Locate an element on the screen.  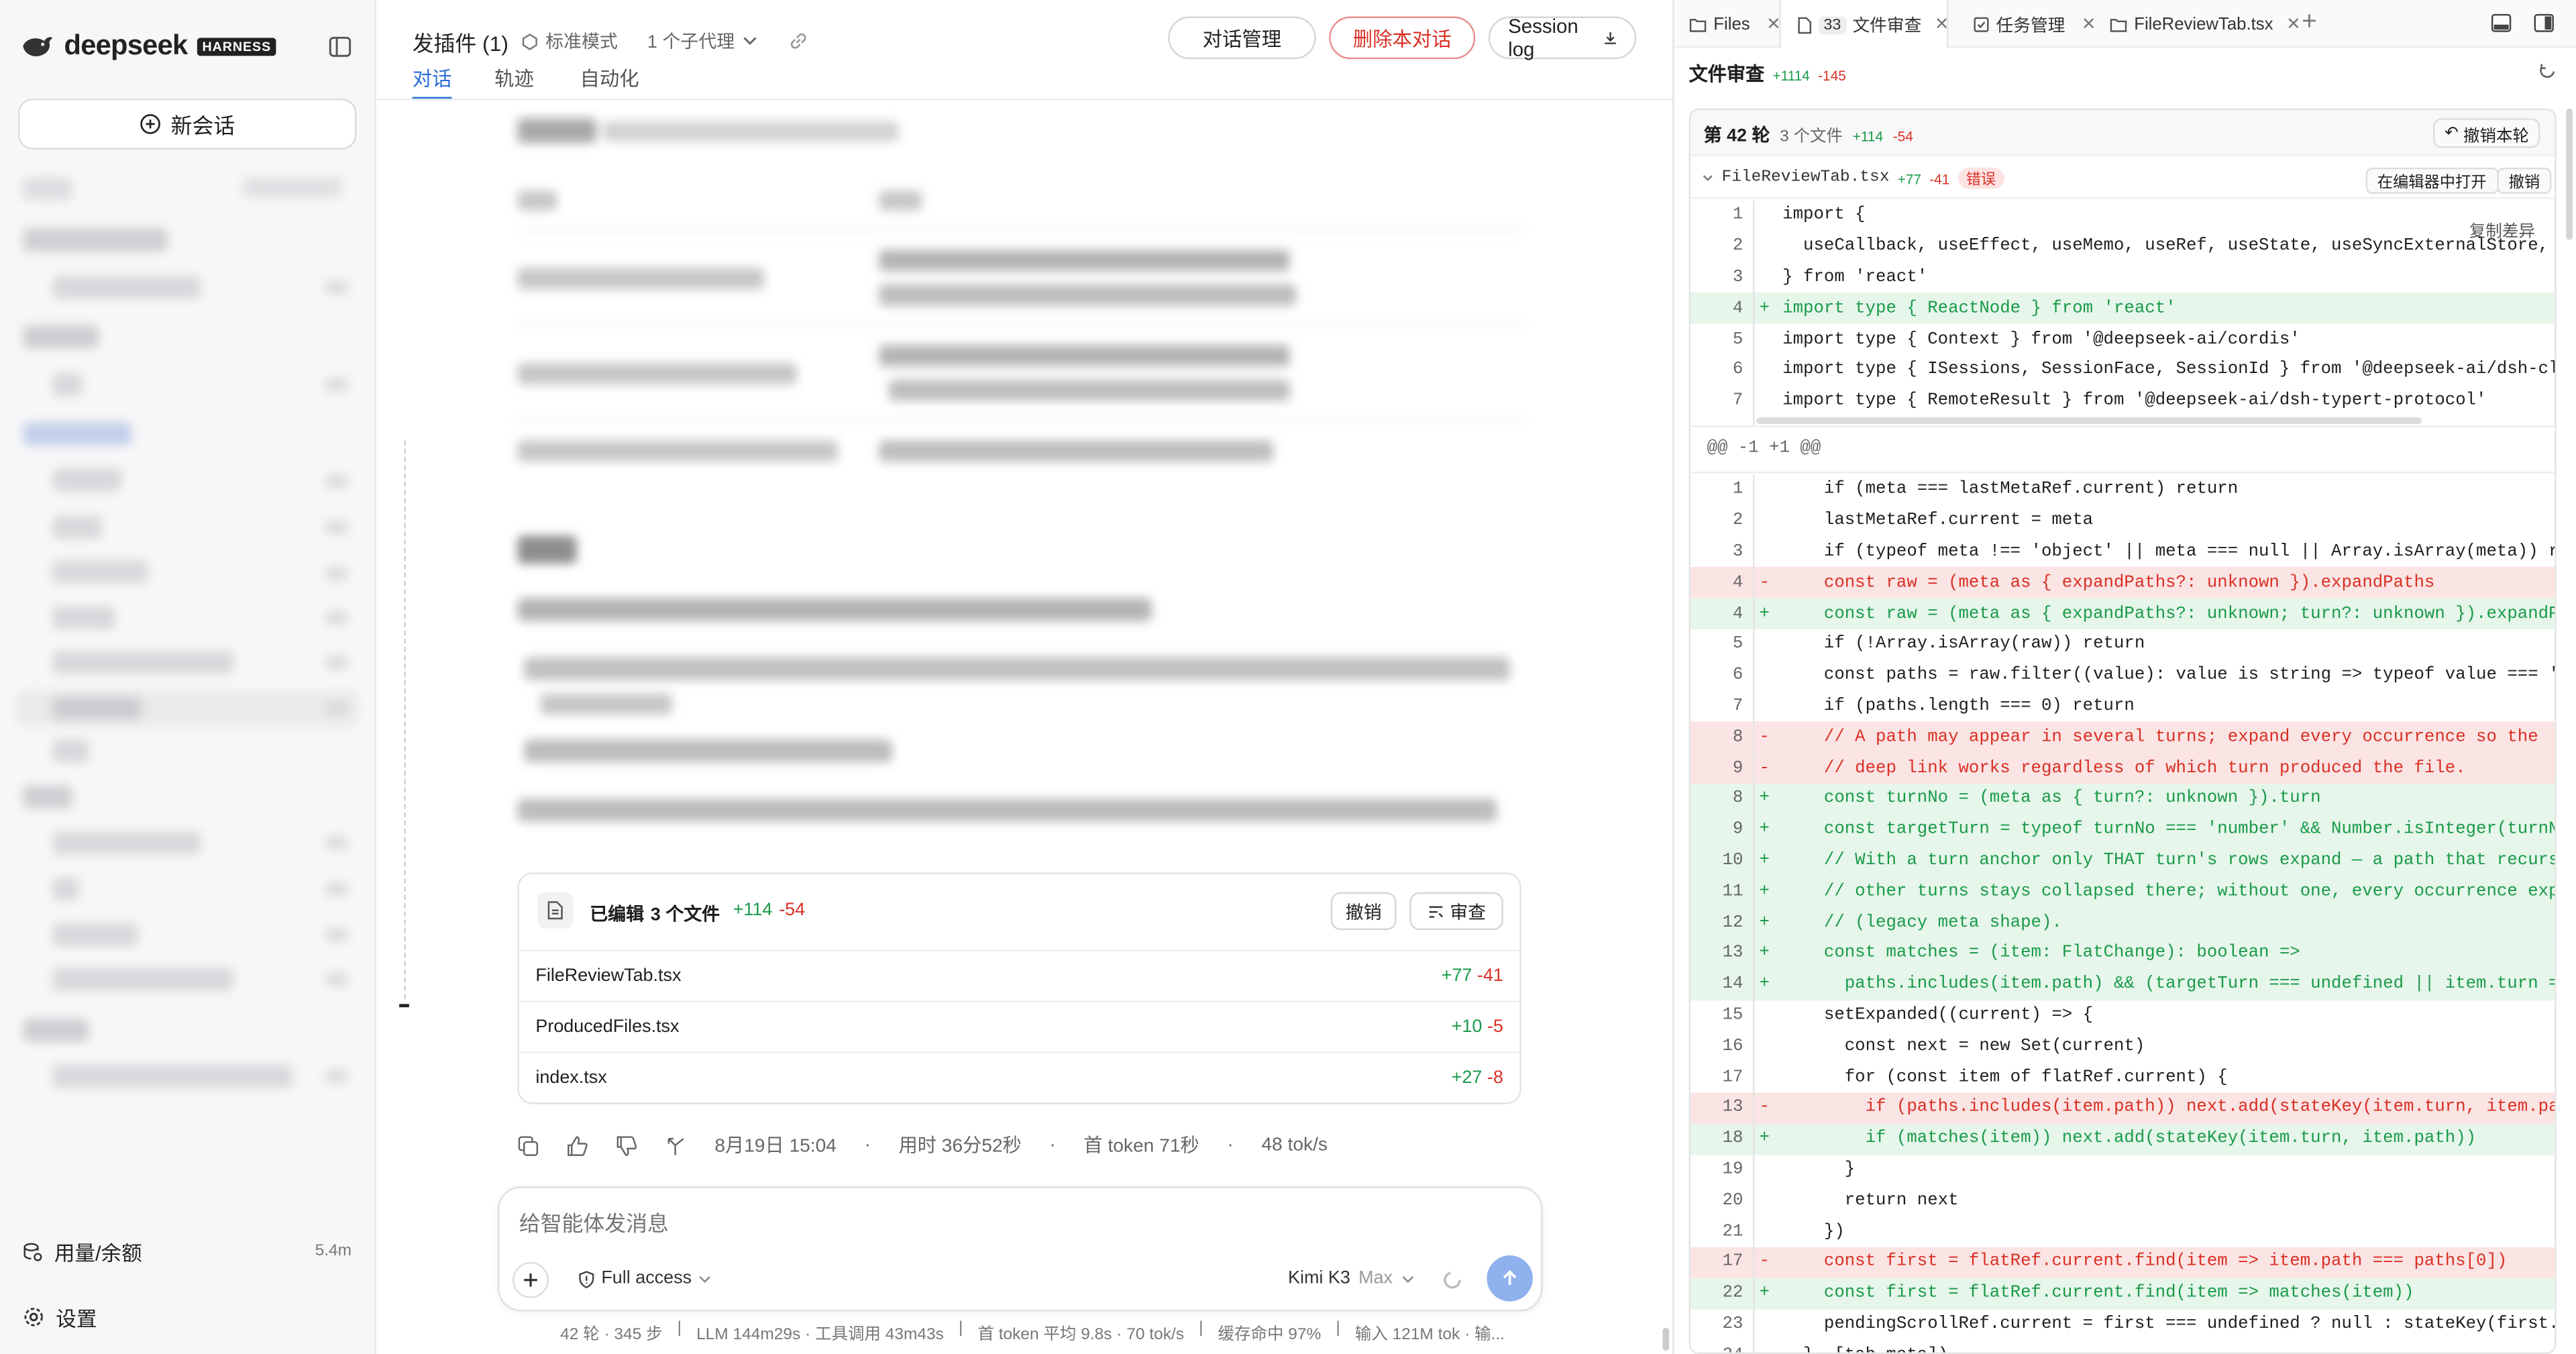
tab-file-open-label: FileReviewTab.tsx is located at coordinates (2203, 25).